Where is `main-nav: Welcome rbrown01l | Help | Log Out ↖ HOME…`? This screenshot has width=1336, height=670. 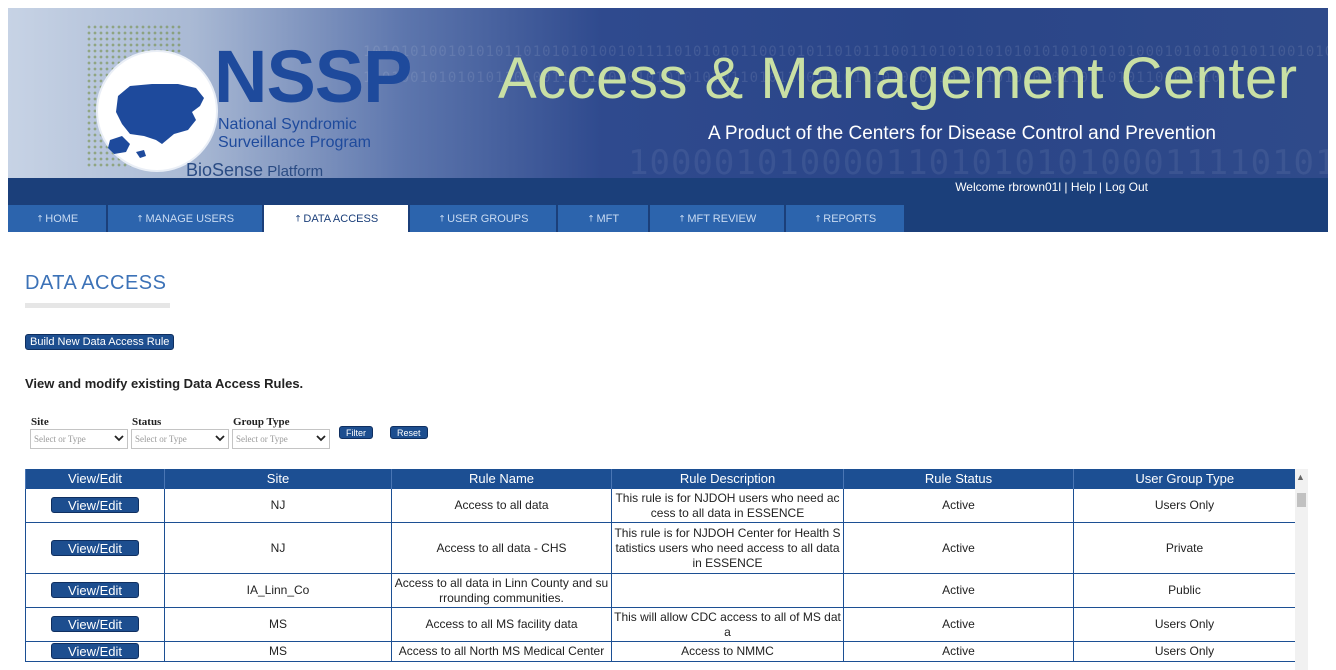 main-nav: Welcome rbrown01l | Help | Log Out ↖ HOME… is located at coordinates (668, 205).